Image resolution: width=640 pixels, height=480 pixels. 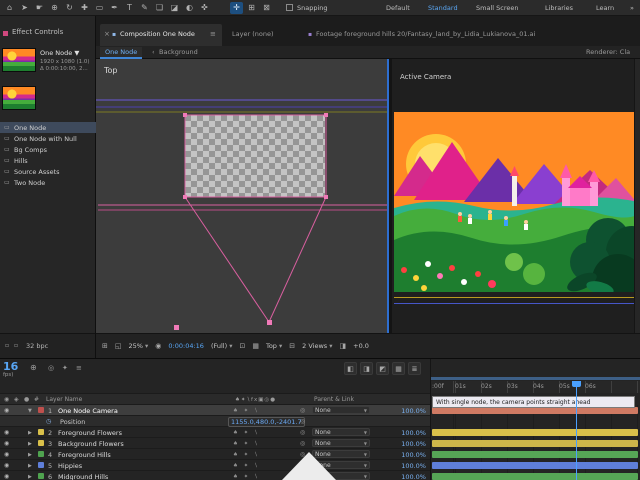 What do you see at coordinates (69, 8) in the screenshot?
I see `orbit-camera-tool: ↻` at bounding box center [69, 8].